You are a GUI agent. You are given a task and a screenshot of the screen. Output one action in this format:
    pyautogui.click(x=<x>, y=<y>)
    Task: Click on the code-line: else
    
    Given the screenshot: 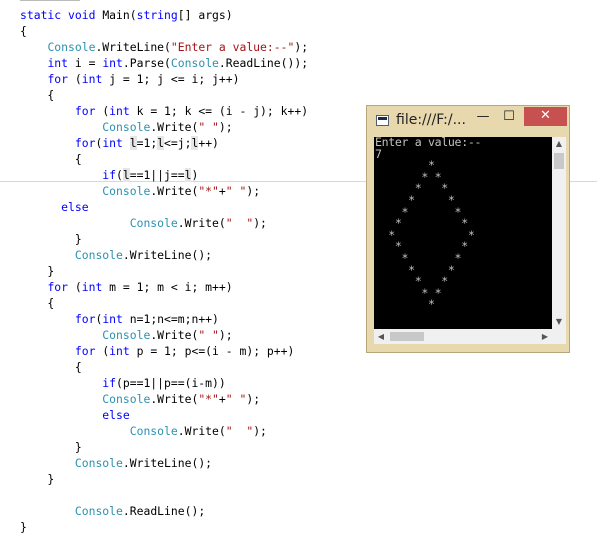 What is the action you would take?
    pyautogui.click(x=74, y=415)
    